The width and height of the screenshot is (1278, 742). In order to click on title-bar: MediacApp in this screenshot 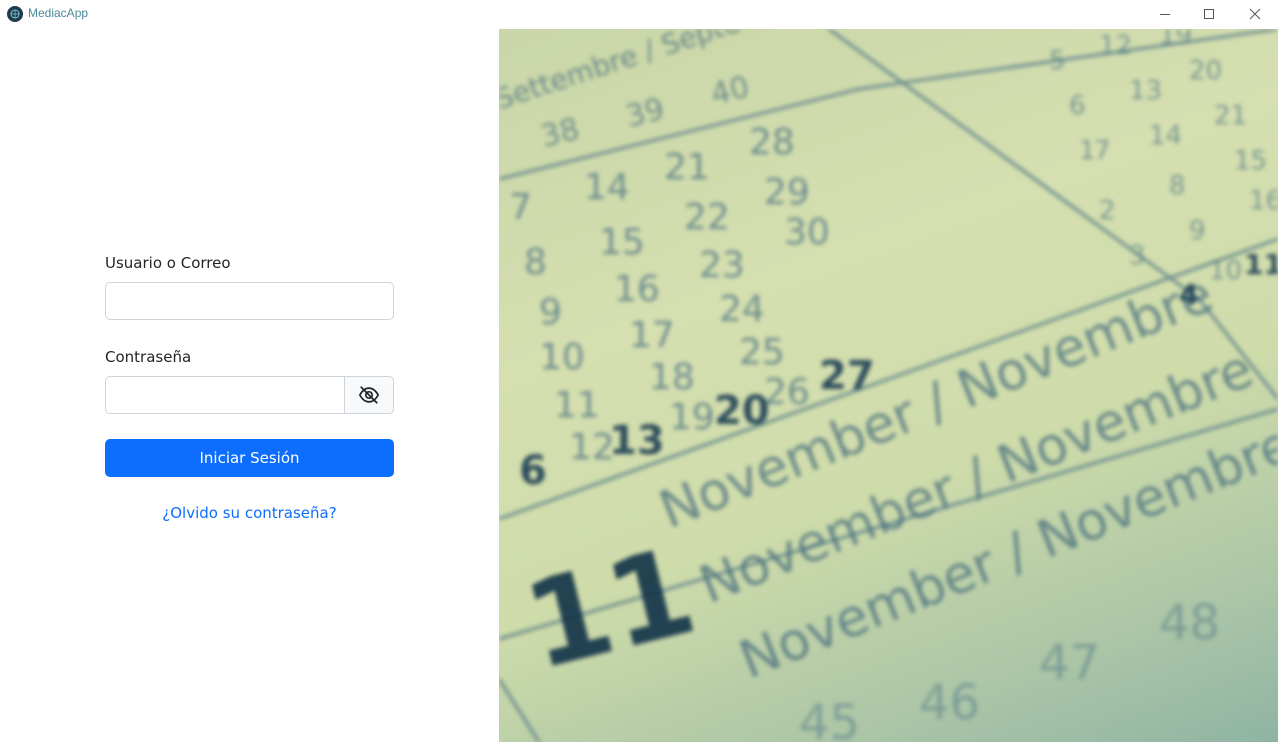, I will do `click(639, 14)`.